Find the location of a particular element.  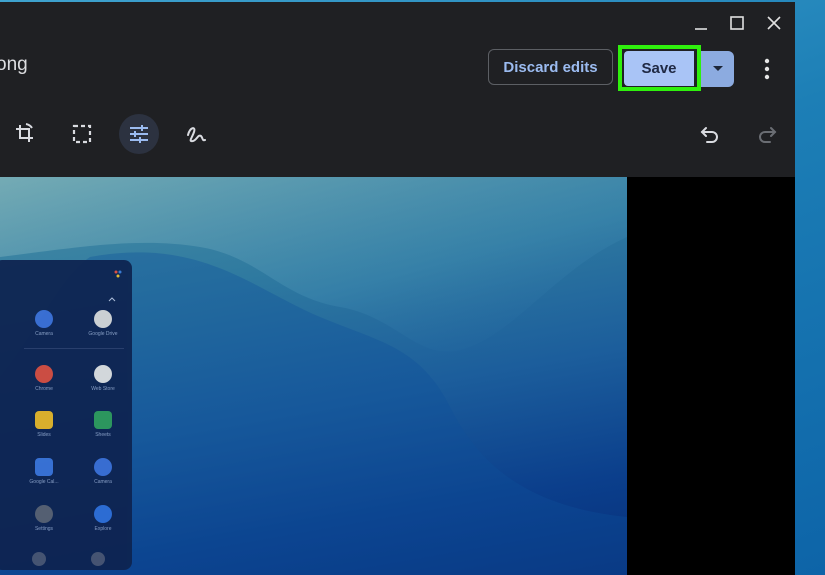

undo-icon is located at coordinates (709, 135).